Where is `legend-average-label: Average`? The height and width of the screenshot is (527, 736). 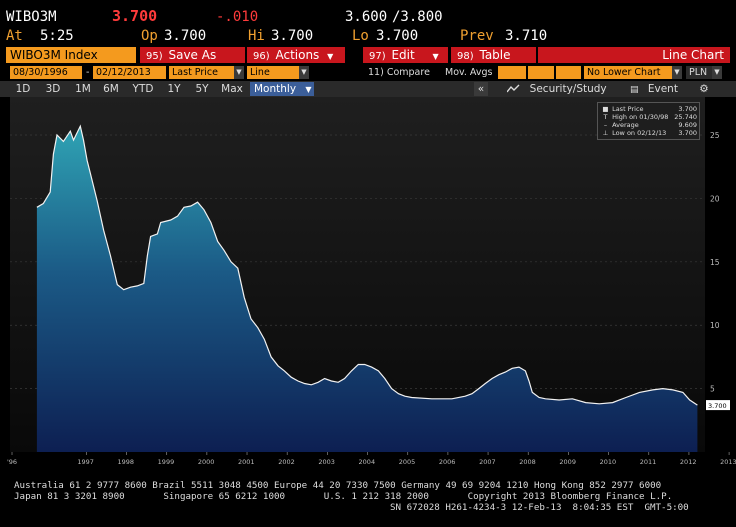
legend-average-label: Average is located at coordinates (625, 125).